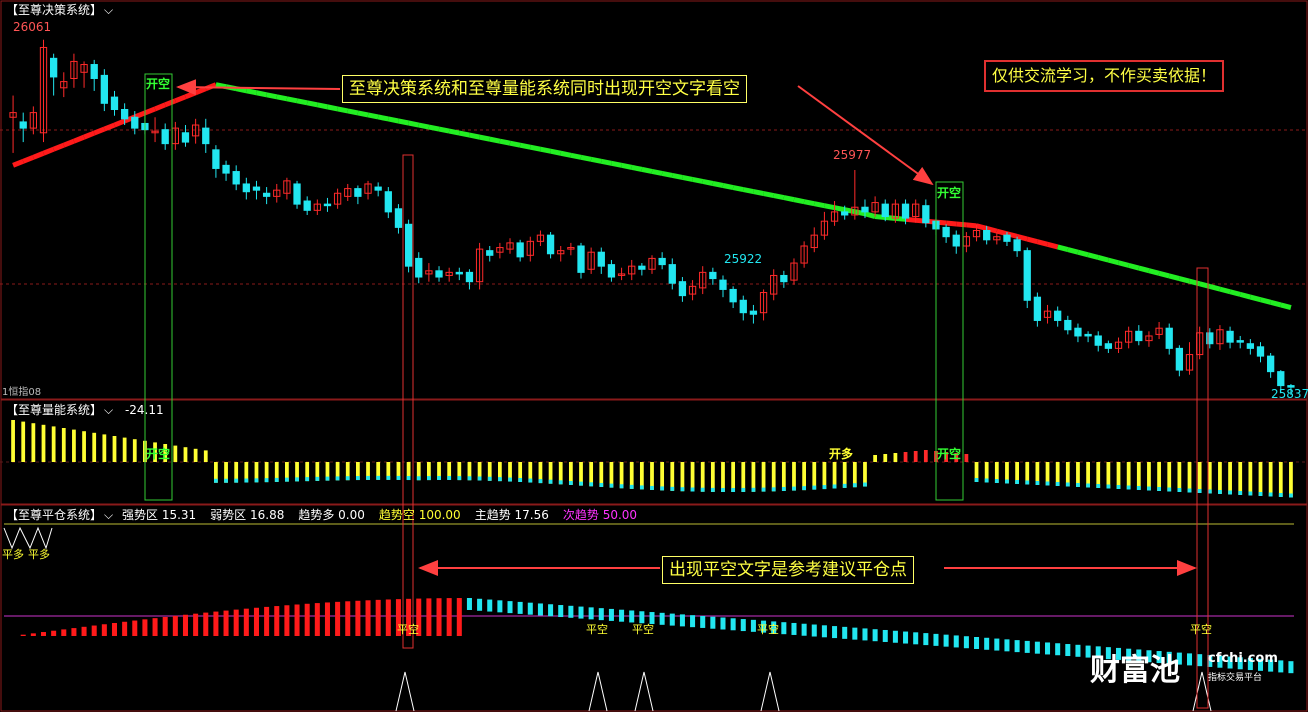 The image size is (1308, 712). I want to click on bottom-note-text: 出现平空文字是参考建议平仓点, so click(788, 570).